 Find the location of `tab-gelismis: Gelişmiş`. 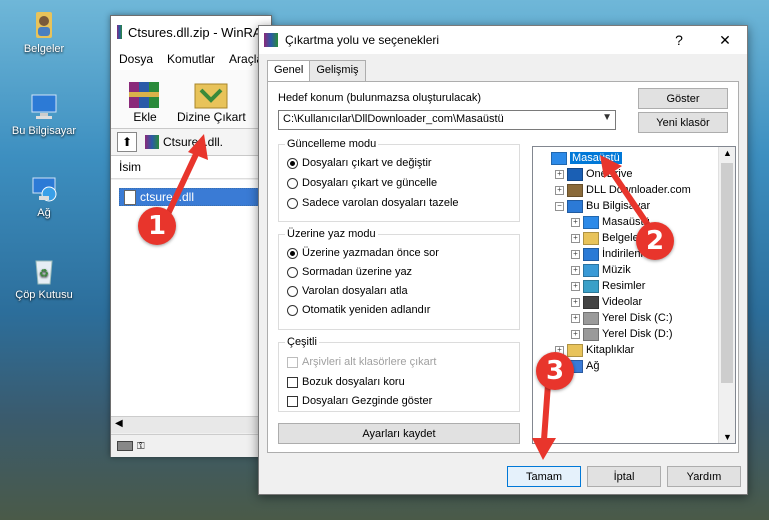

tab-gelismis: Gelişmiş is located at coordinates (337, 70).